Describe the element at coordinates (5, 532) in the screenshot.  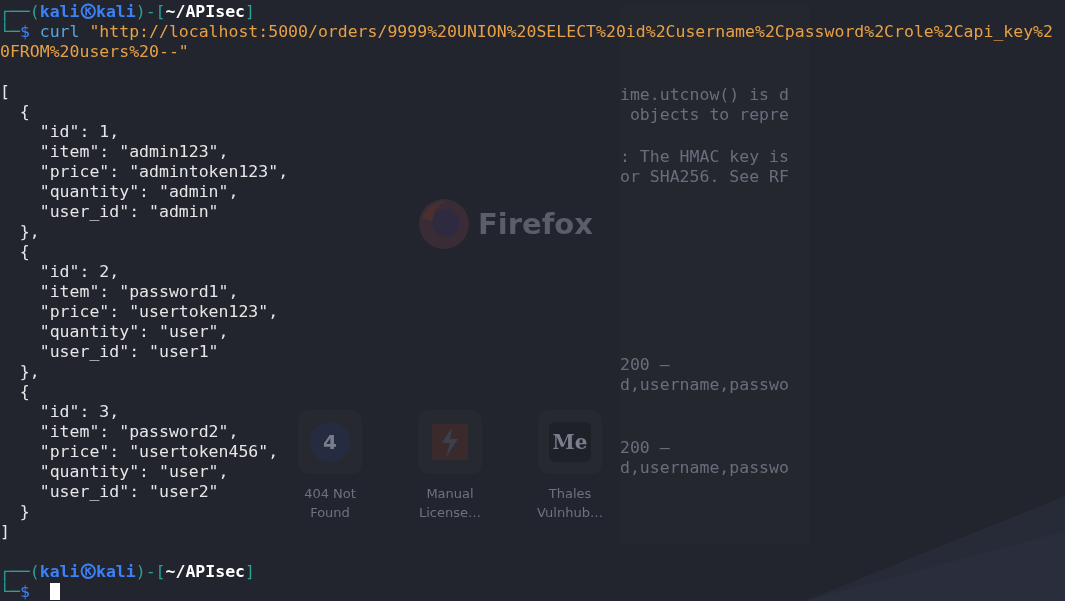
I see `output-line: ]` at that location.